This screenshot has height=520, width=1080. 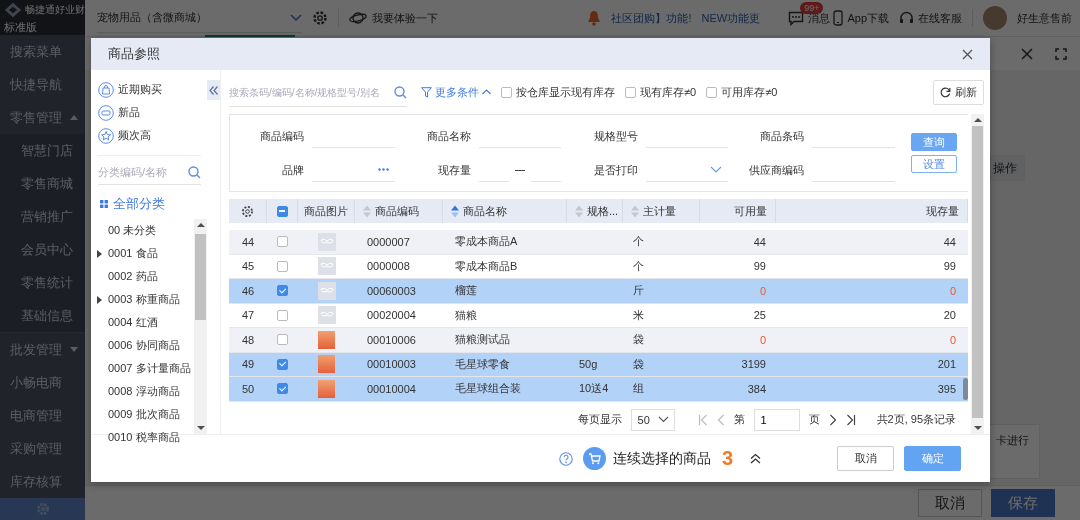 What do you see at coordinates (872, 211) in the screenshot?
I see `column-header: 现存量` at bounding box center [872, 211].